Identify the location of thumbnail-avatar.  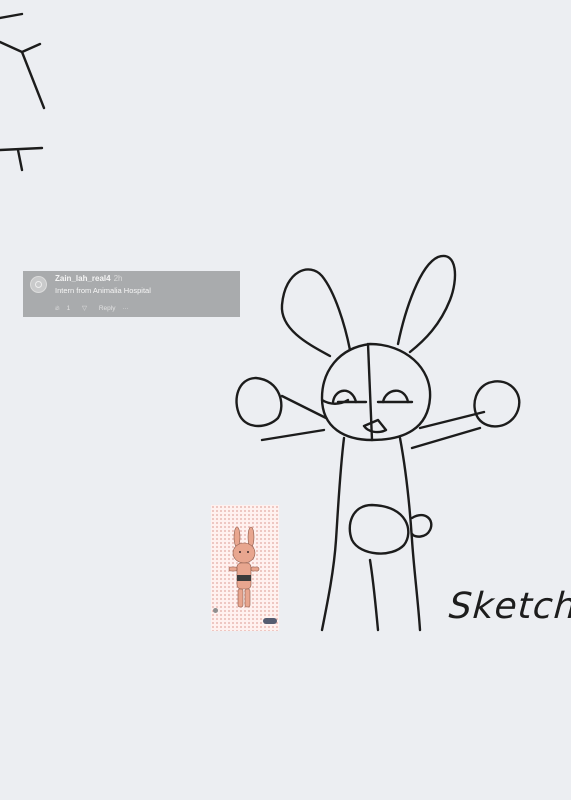
(215, 610).